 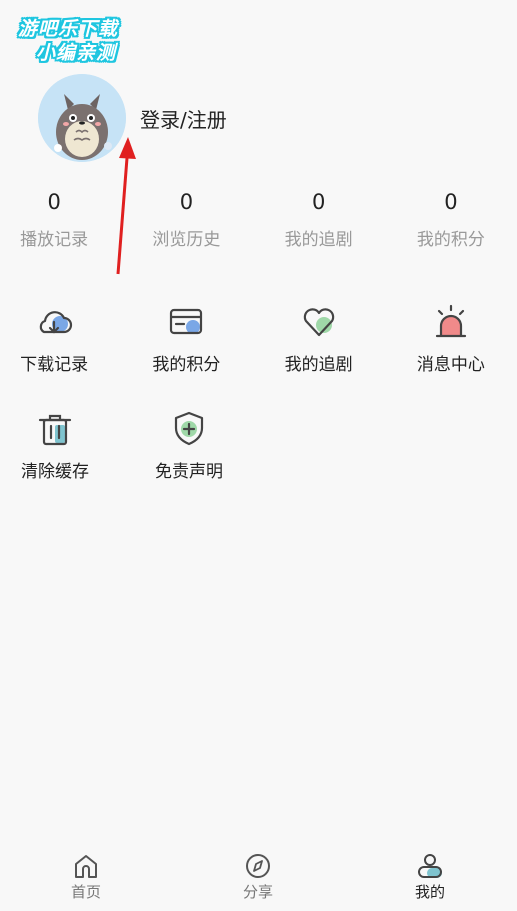 I want to click on menu-label: 我的积分, so click(x=186, y=365).